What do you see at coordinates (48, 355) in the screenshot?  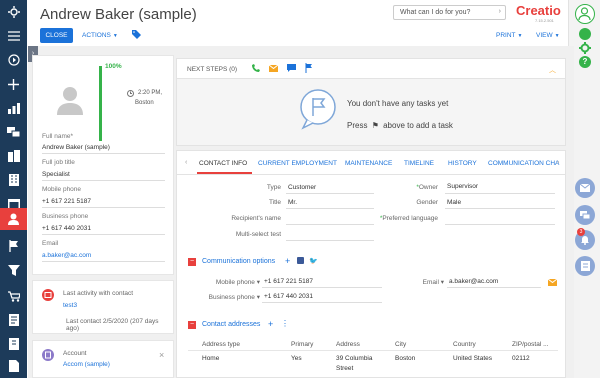 I see `account-icon` at bounding box center [48, 355].